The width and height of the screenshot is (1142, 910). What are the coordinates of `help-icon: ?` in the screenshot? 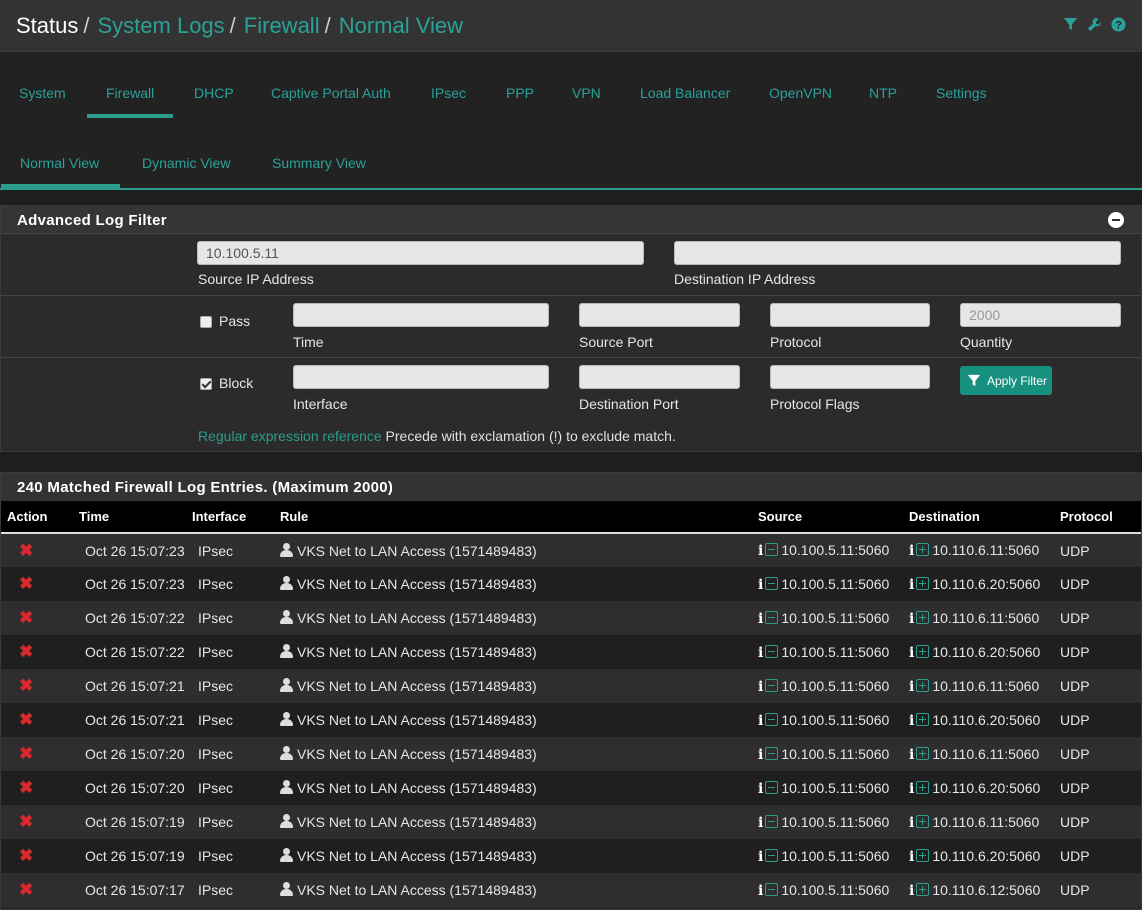 It's located at (1118, 24).